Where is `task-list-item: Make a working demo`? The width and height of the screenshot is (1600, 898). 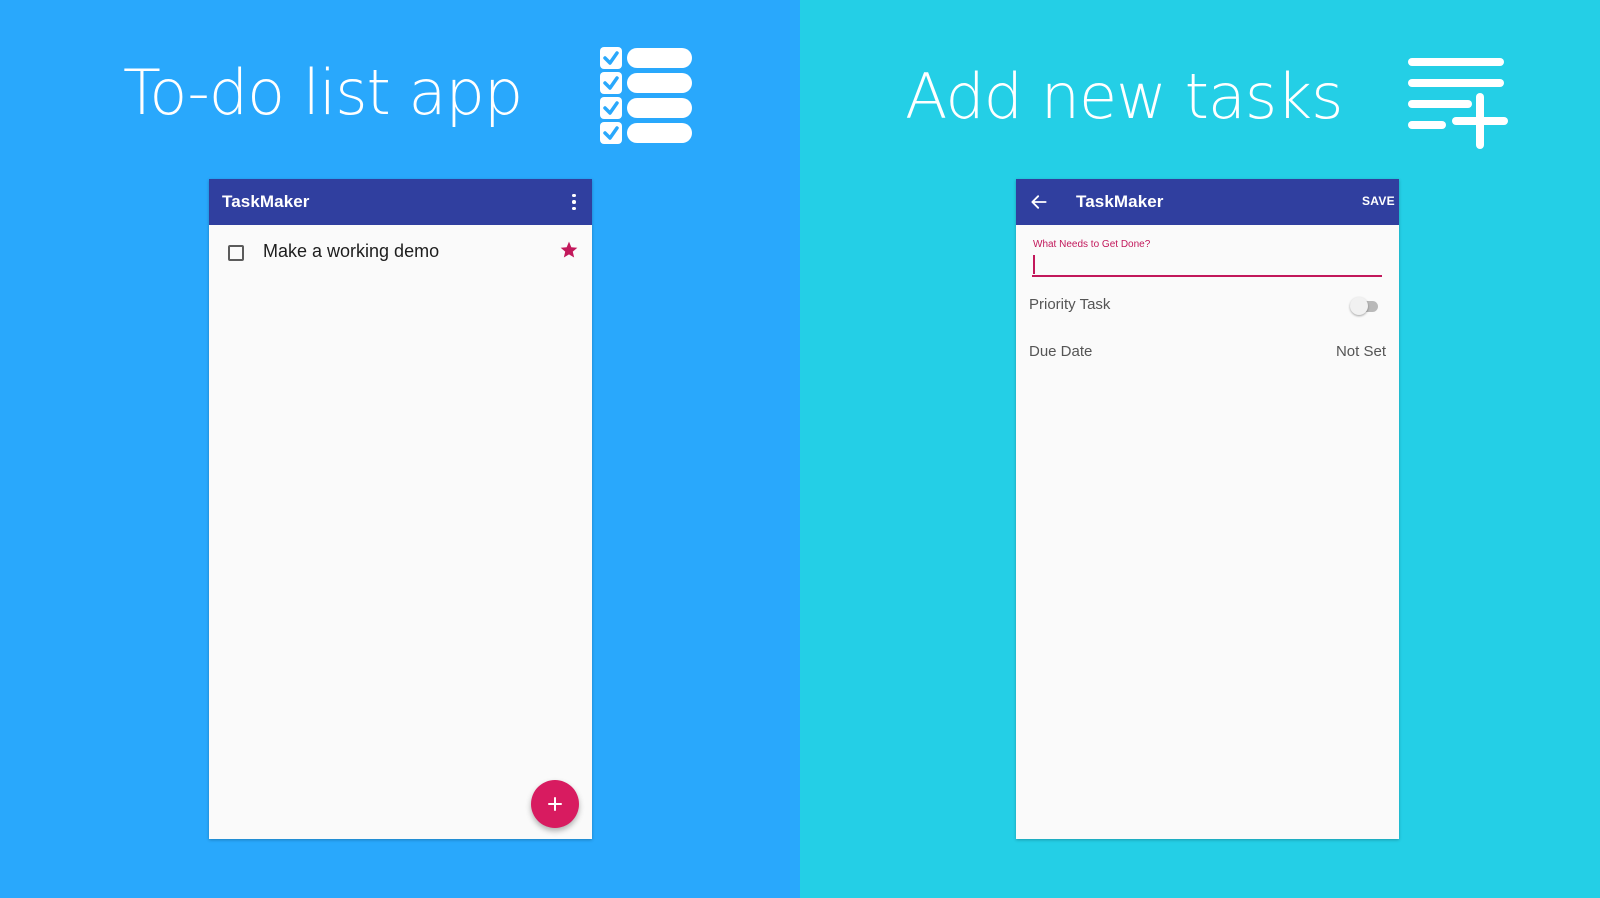 task-list-item: Make a working demo is located at coordinates (400, 253).